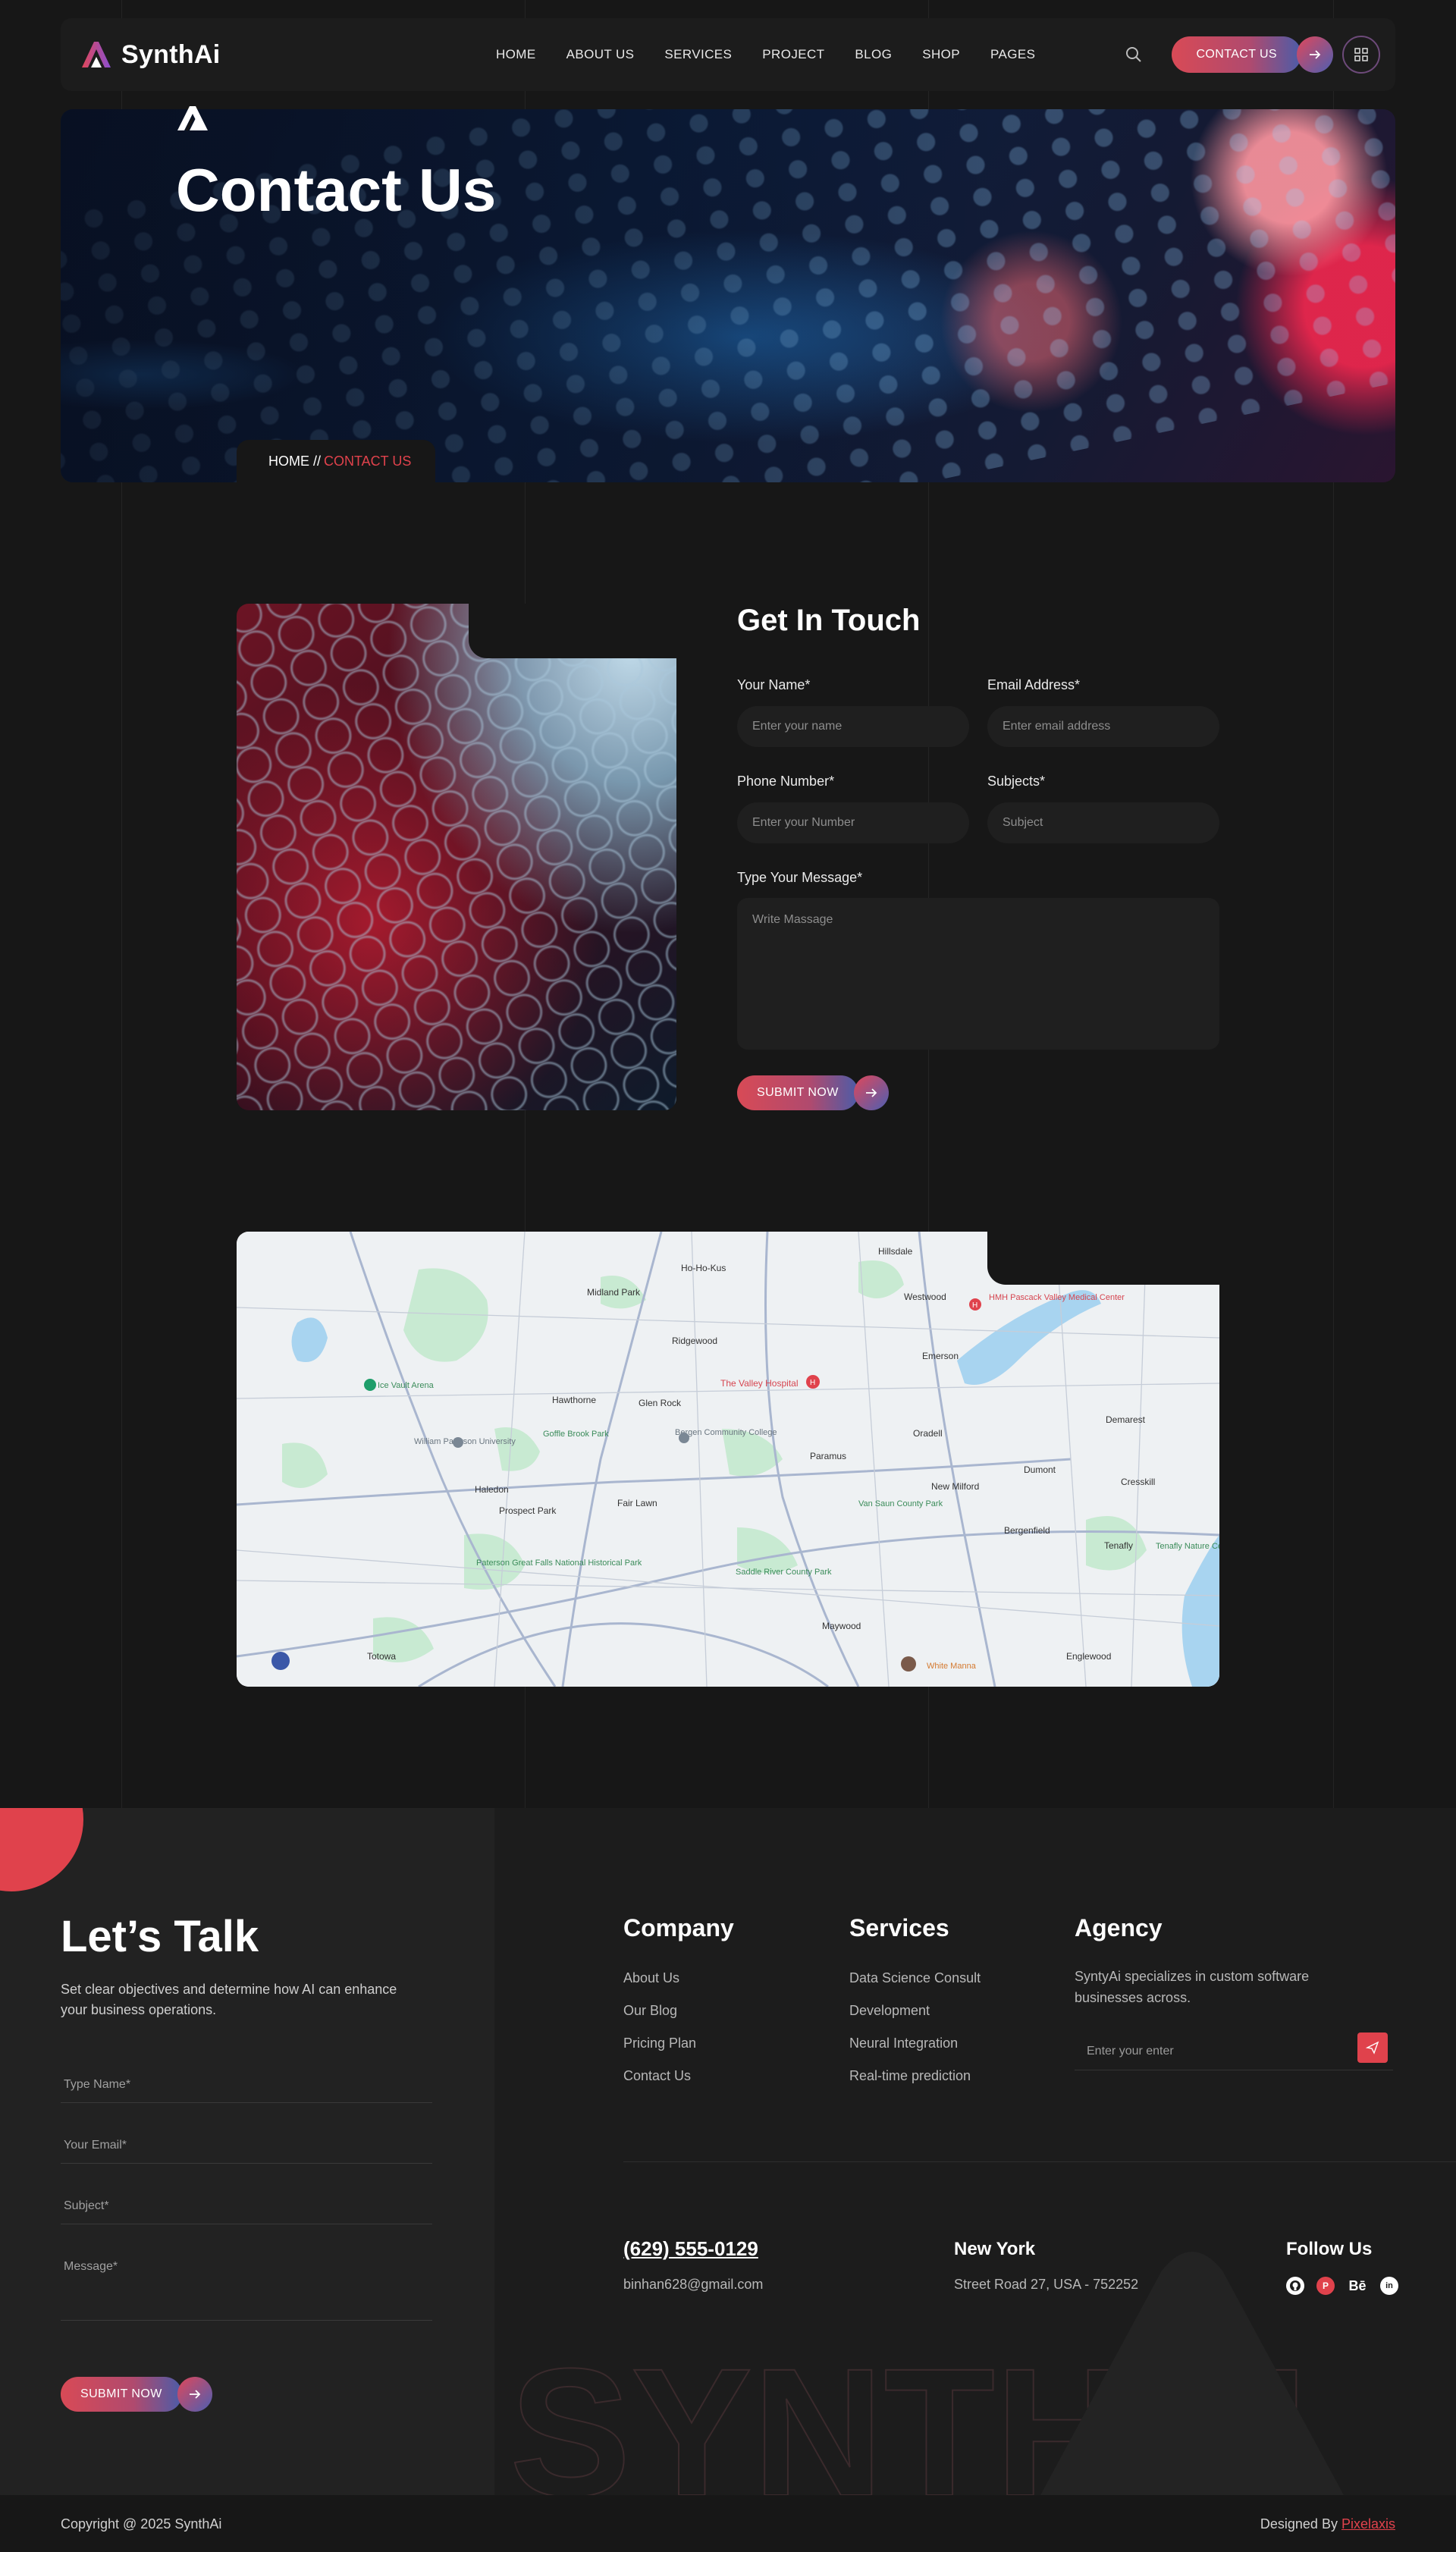  I want to click on form-title: Get In Touch, so click(829, 620).